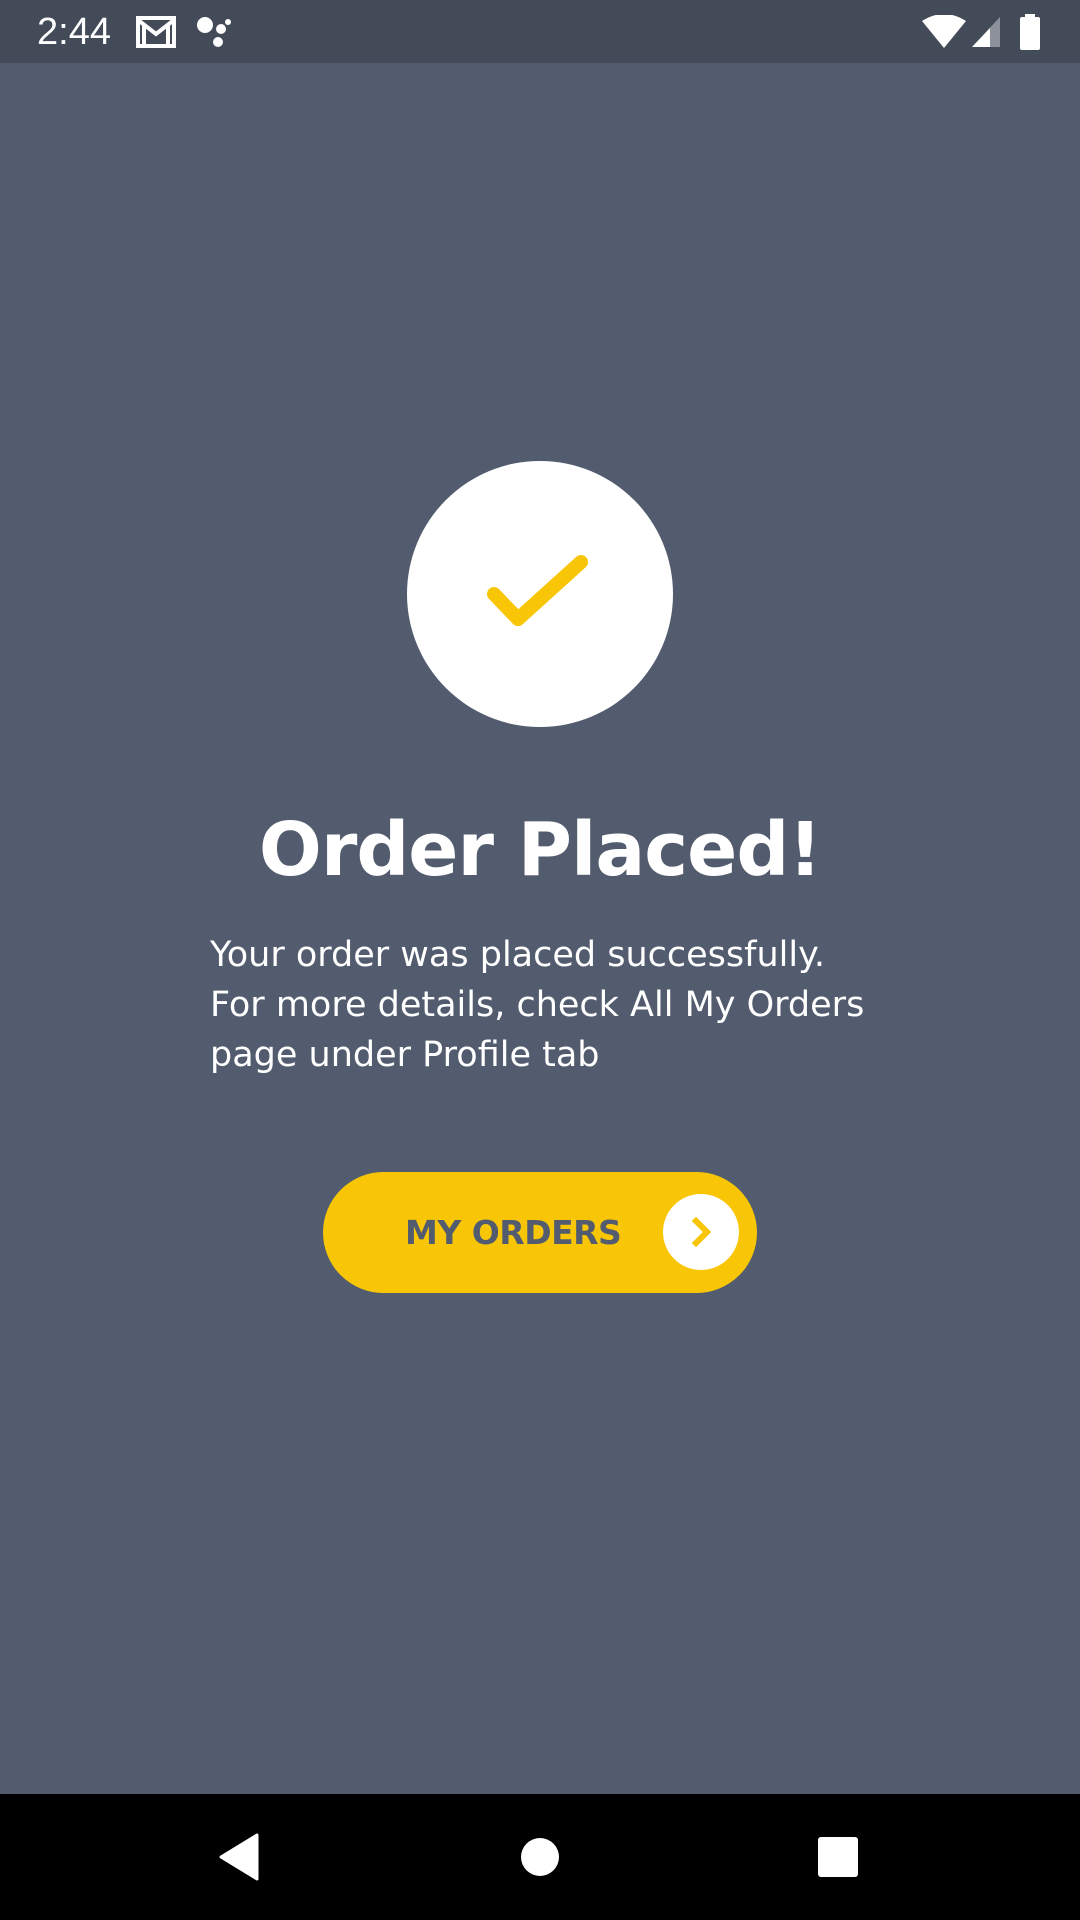 Image resolution: width=1080 pixels, height=1920 pixels. I want to click on page-title: Order Placed!, so click(540, 850).